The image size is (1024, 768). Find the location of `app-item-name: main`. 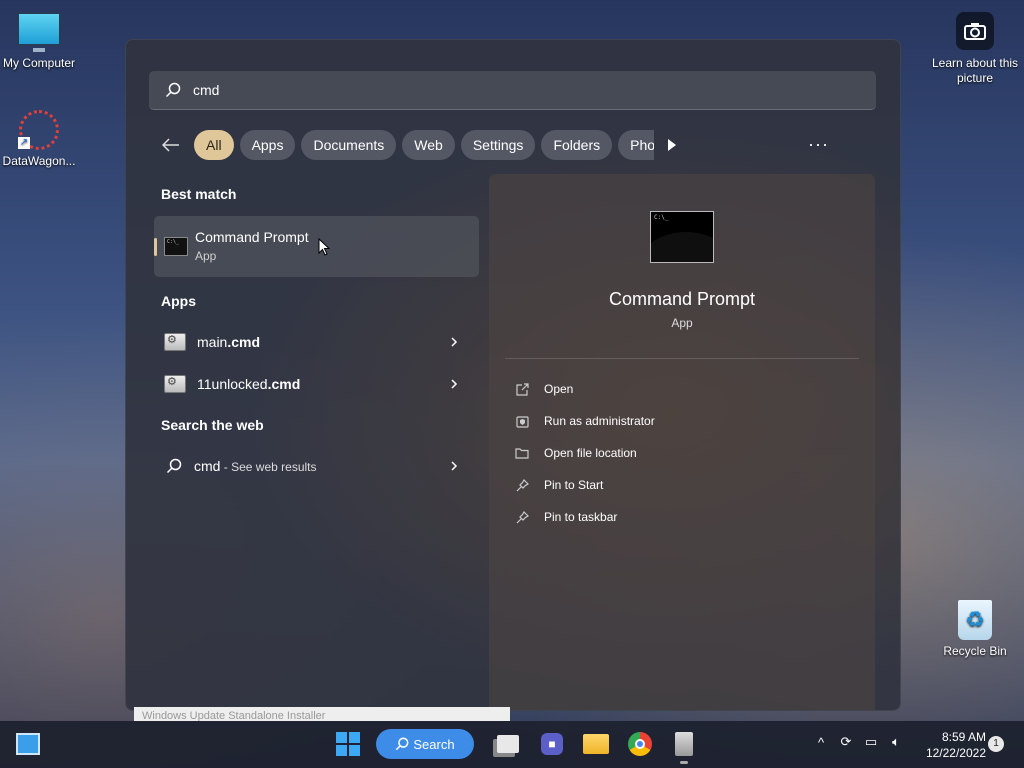

app-item-name: main is located at coordinates (212, 342).